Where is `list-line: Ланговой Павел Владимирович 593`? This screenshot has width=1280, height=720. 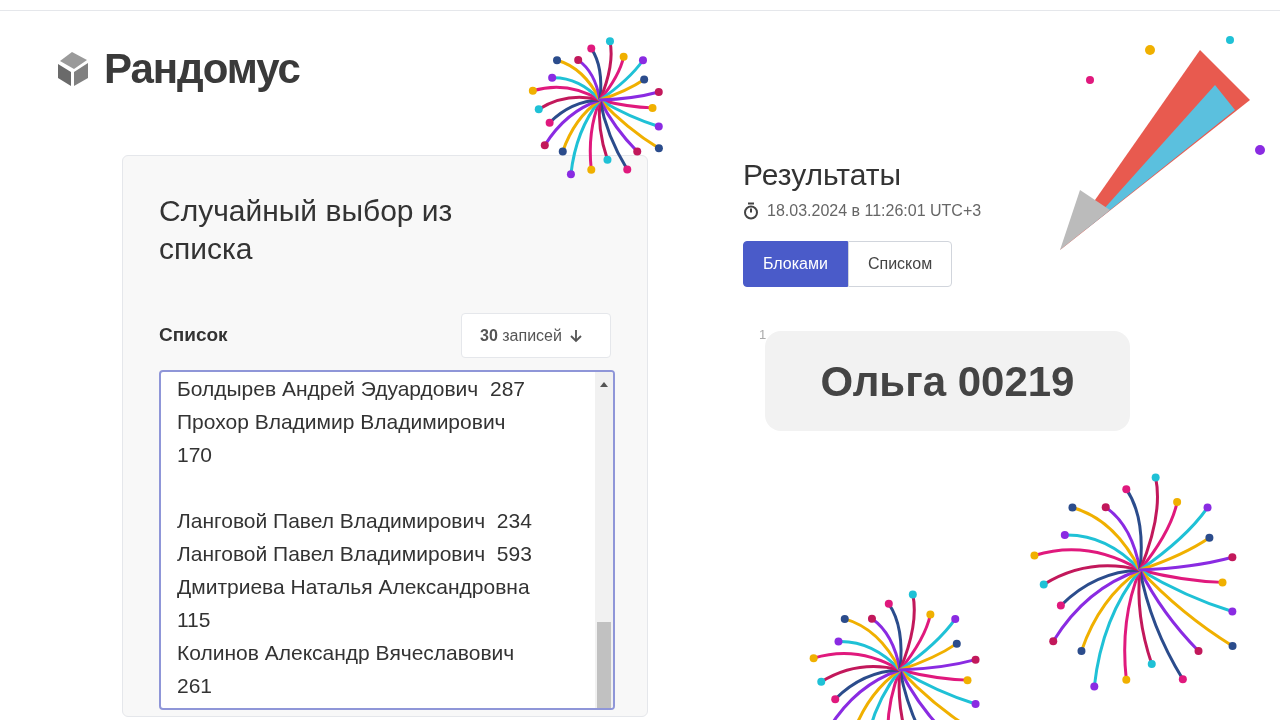
list-line: Ланговой Павел Владимирович 593 is located at coordinates (355, 554).